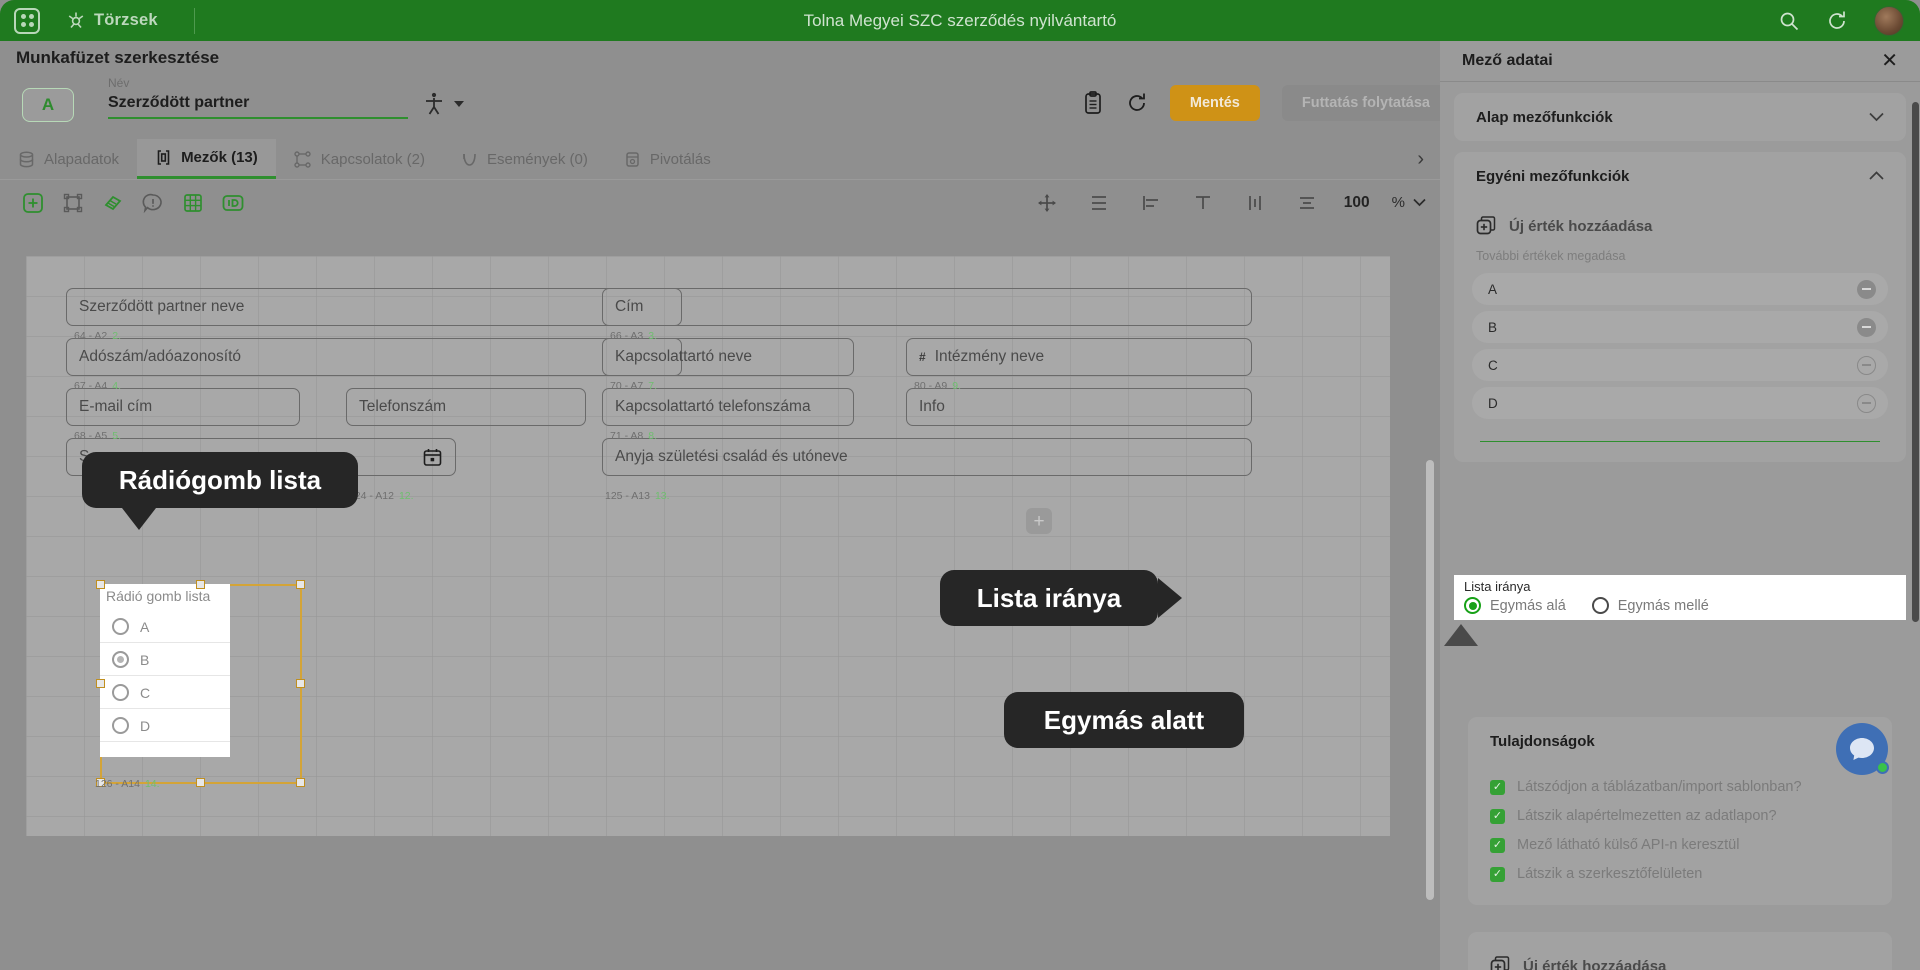  I want to click on canvas-radio-list-widget: Rádió gomb lista A B C D, so click(200, 683).